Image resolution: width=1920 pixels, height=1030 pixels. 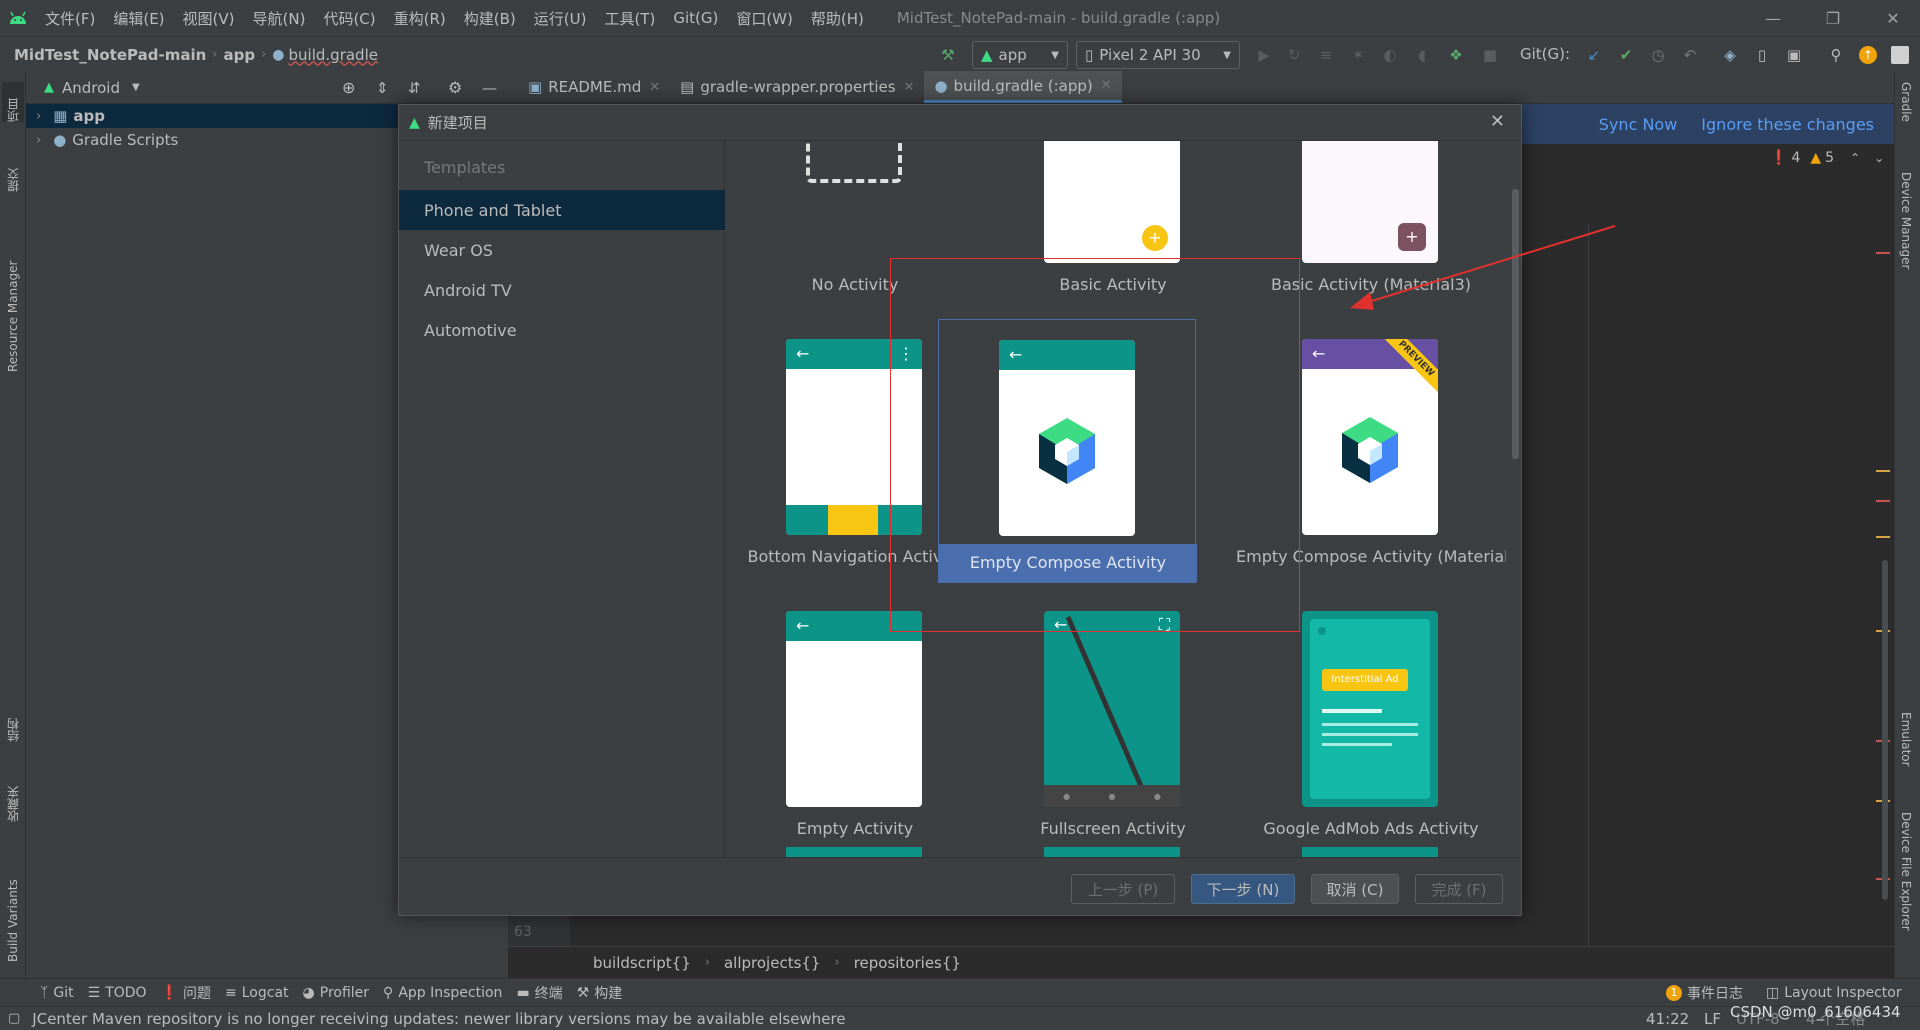 I want to click on inspection-summary: ❗ 4 ▲ 5 ⌃ ⌄, so click(x=1827, y=158).